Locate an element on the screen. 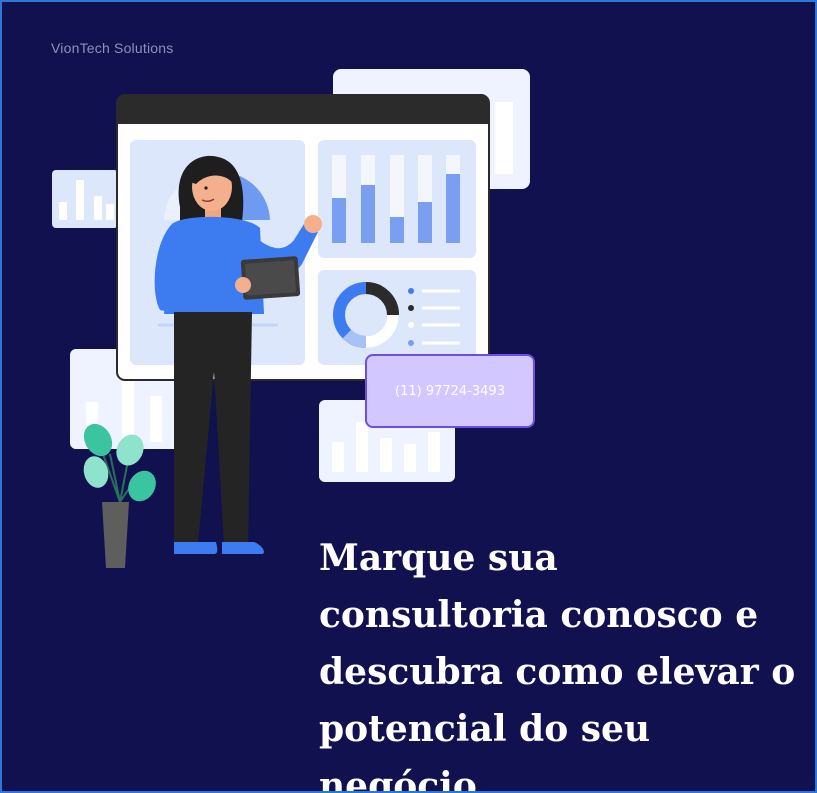 The width and height of the screenshot is (817, 793). phone-number: (11) 97724-3493 is located at coordinates (450, 391).